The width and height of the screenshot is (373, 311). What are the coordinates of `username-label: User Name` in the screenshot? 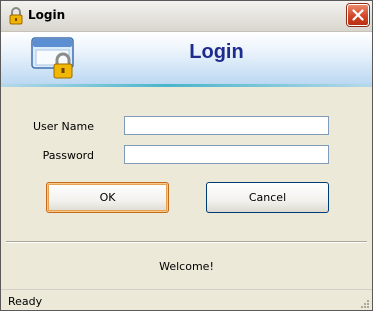 It's located at (63, 126).